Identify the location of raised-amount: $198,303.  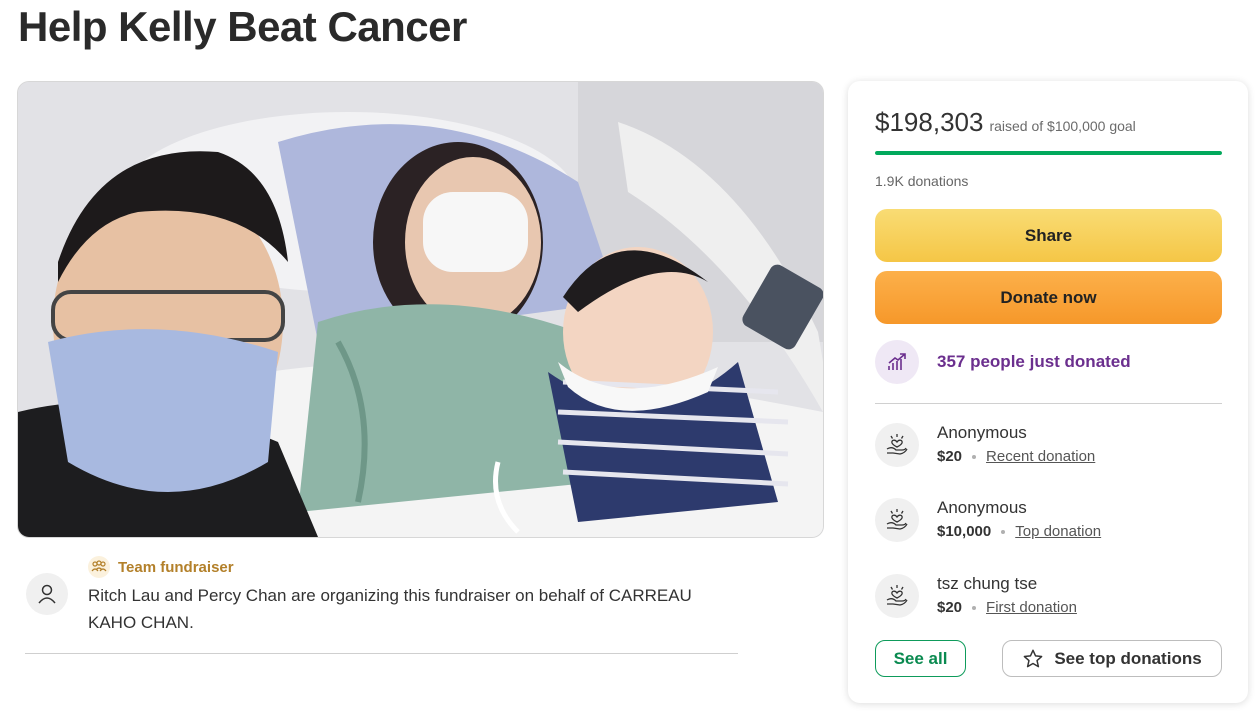
(929, 122).